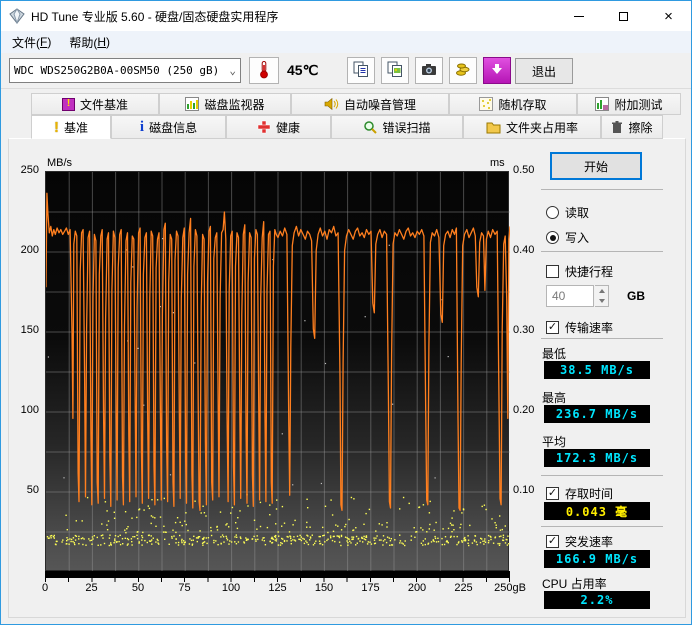 Image resolution: width=692 pixels, height=625 pixels. I want to click on close-button: ×, so click(668, 16).